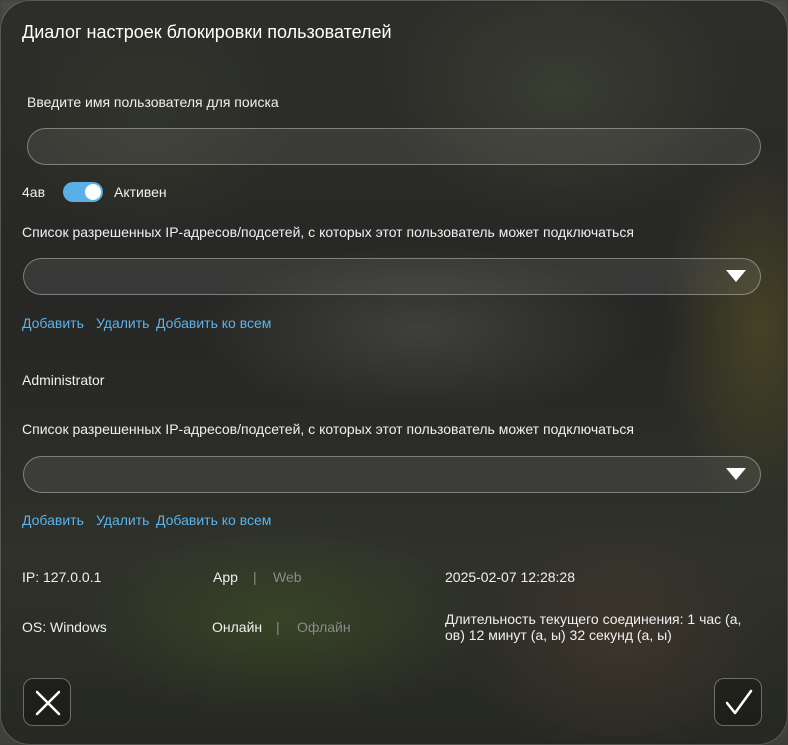 Image resolution: width=788 pixels, height=745 pixels. I want to click on user-name-label: 4ав, so click(34, 192).